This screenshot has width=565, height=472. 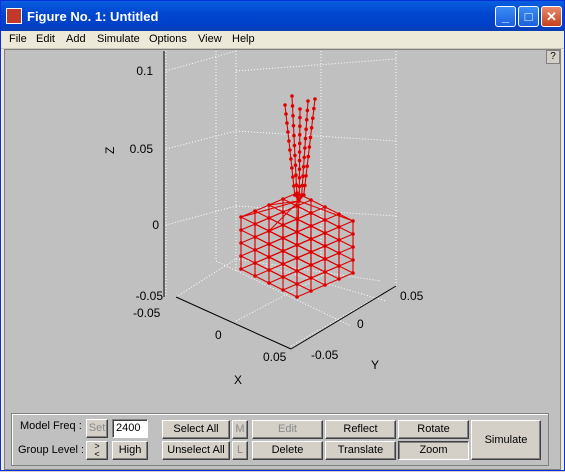 What do you see at coordinates (130, 428) in the screenshot?
I see `model-freq-input: 2400` at bounding box center [130, 428].